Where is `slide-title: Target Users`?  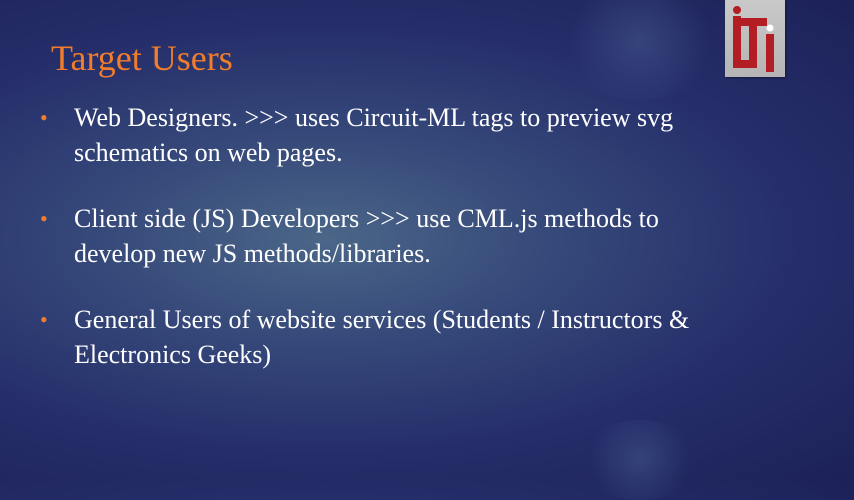 slide-title: Target Users is located at coordinates (142, 58).